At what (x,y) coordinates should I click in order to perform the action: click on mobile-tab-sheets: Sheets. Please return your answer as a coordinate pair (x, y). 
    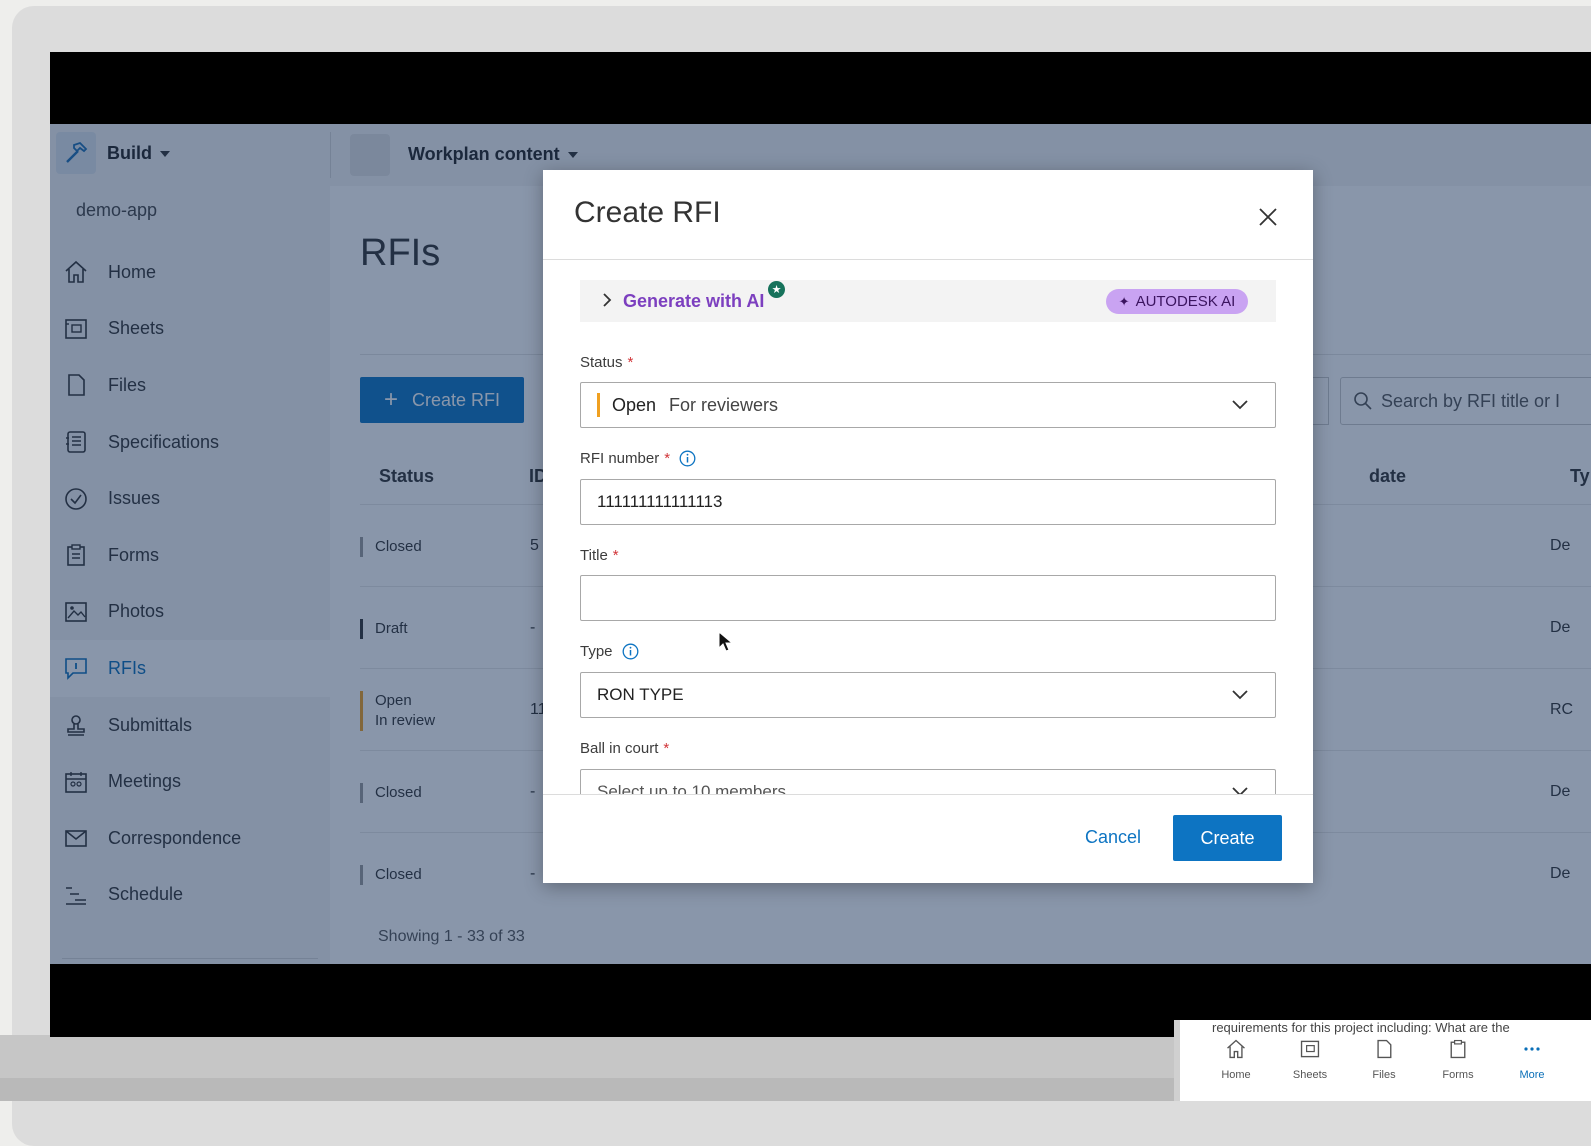
    Looking at the image, I should click on (1310, 1059).